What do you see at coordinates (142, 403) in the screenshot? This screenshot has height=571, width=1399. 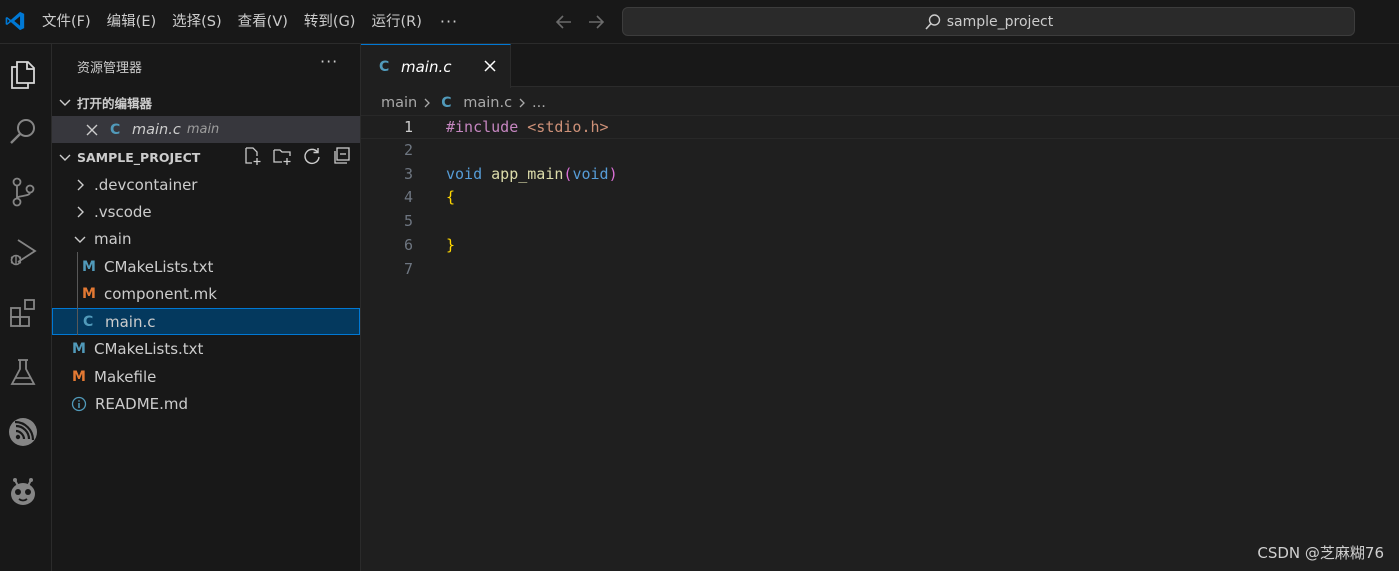 I see `tree-item-label: README.md` at bounding box center [142, 403].